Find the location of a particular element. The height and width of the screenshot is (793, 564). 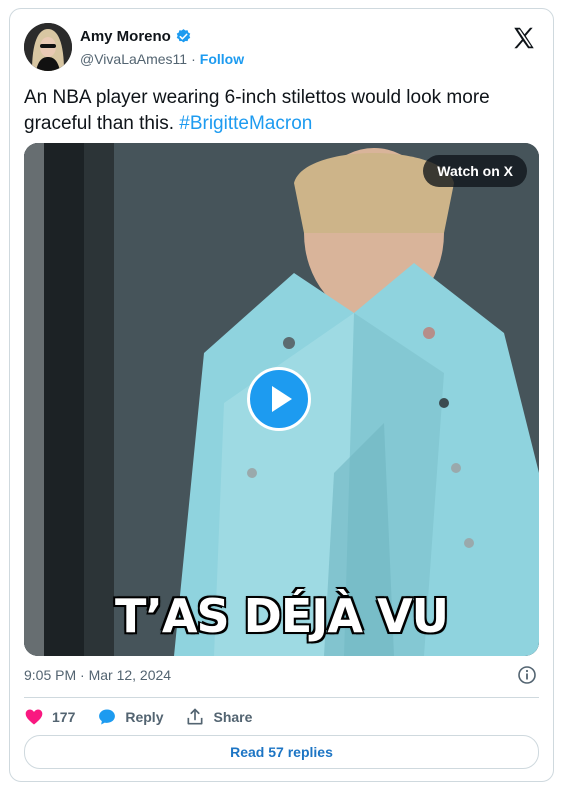

action-bar: 177 Reply Share is located at coordinates (149, 717).